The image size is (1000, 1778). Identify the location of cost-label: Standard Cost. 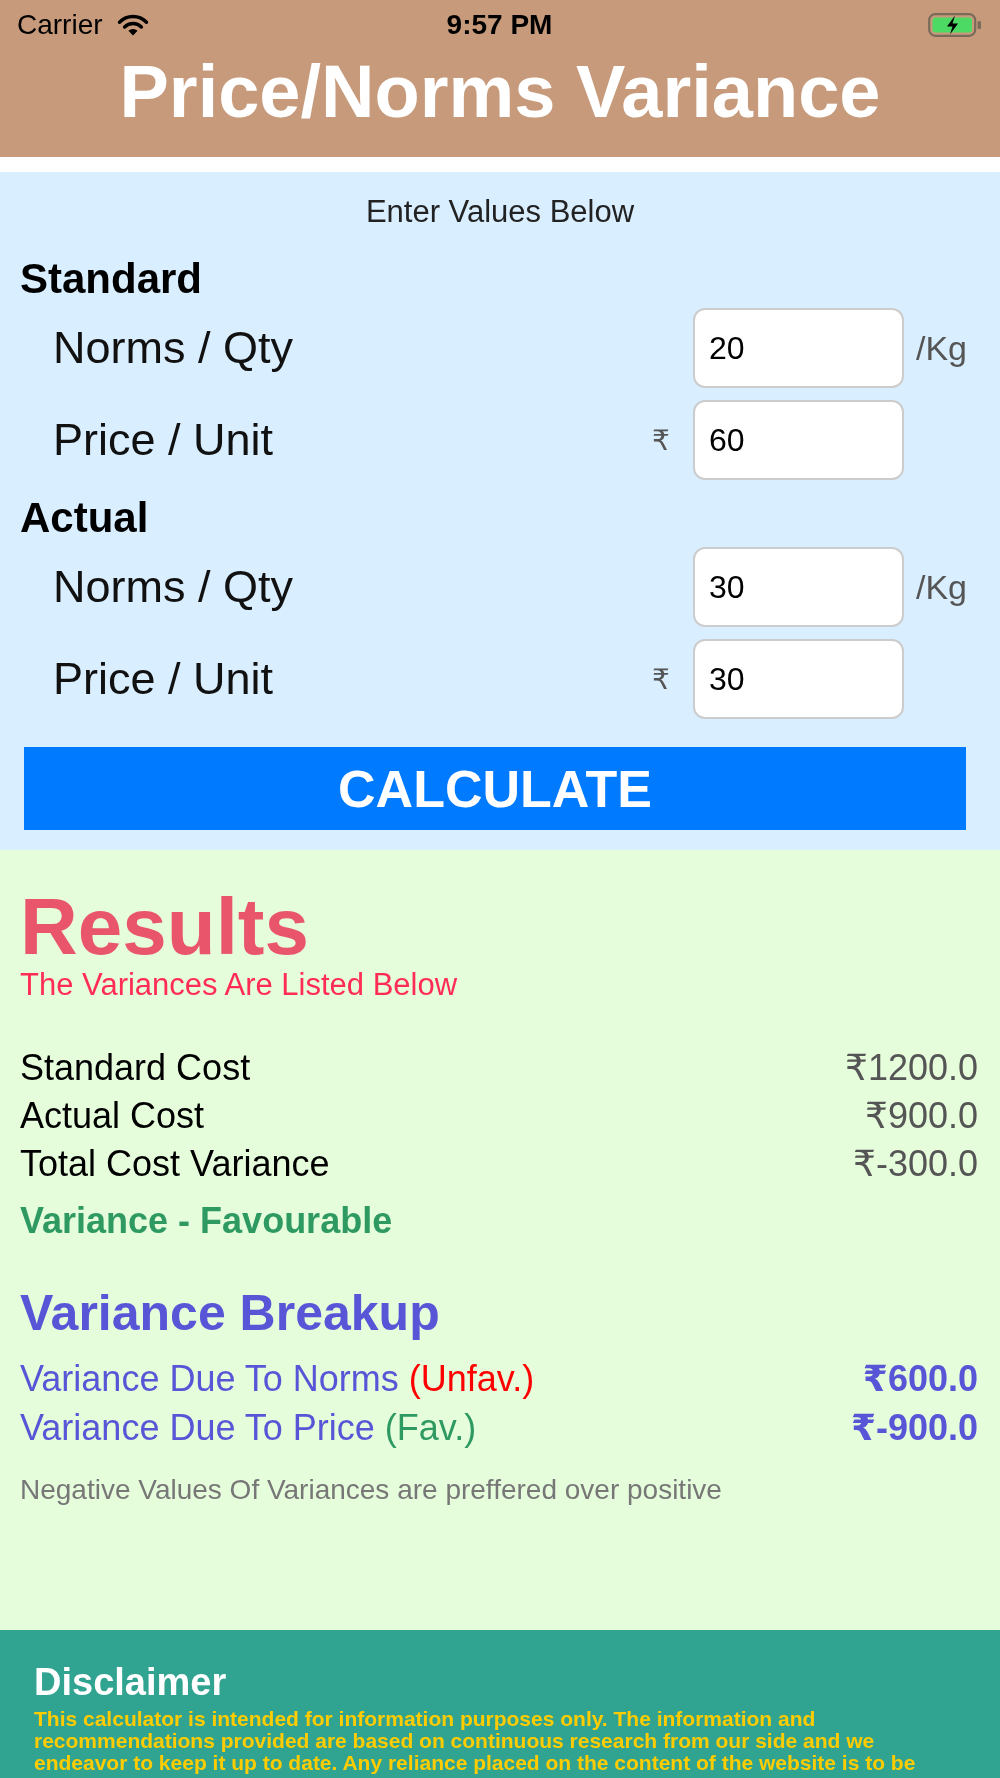
(135, 1068).